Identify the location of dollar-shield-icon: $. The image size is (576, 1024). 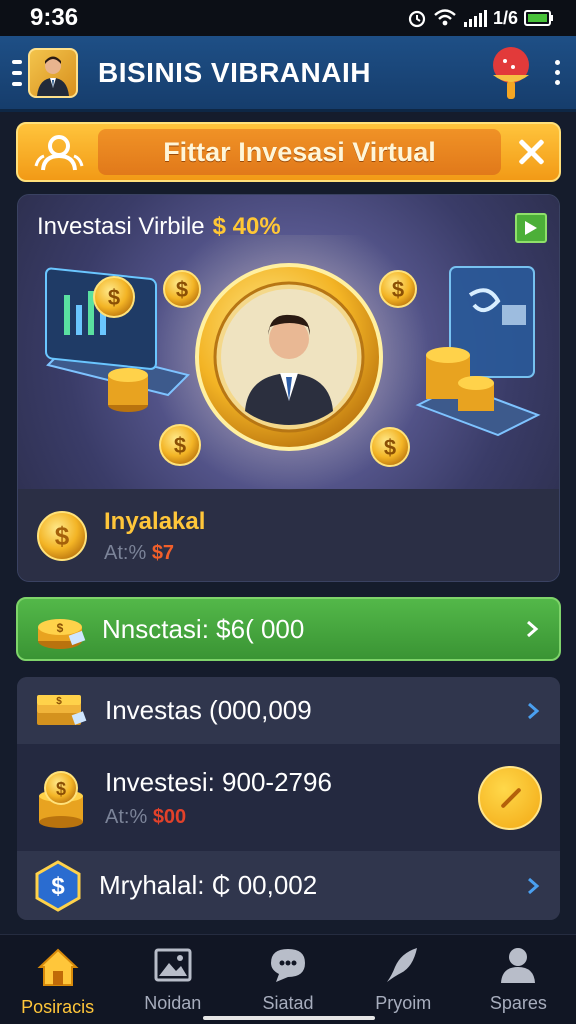
(58, 885).